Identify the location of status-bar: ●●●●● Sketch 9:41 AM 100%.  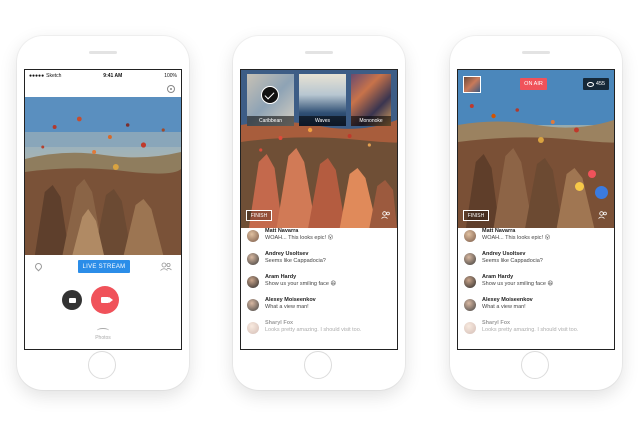
(103, 75).